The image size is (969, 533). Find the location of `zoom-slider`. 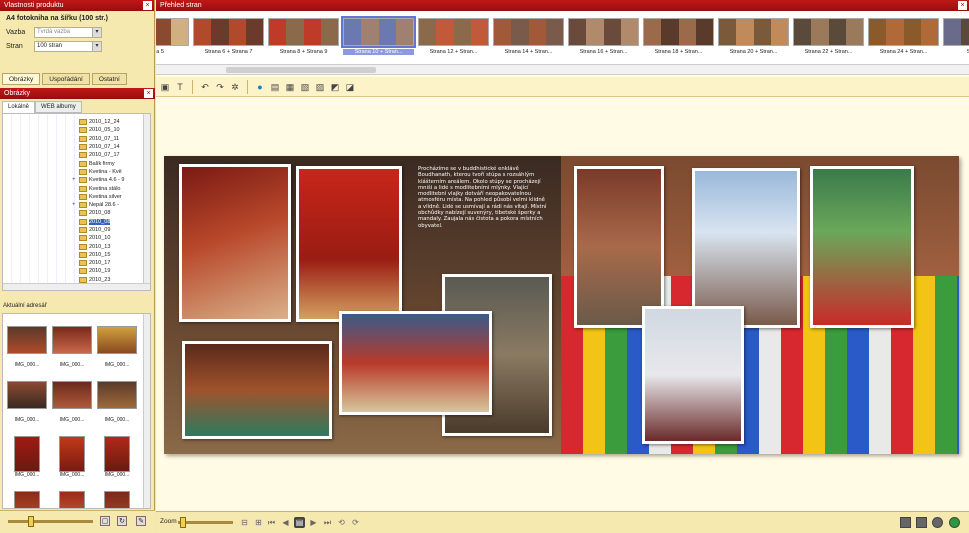

zoom-slider is located at coordinates (205, 522).